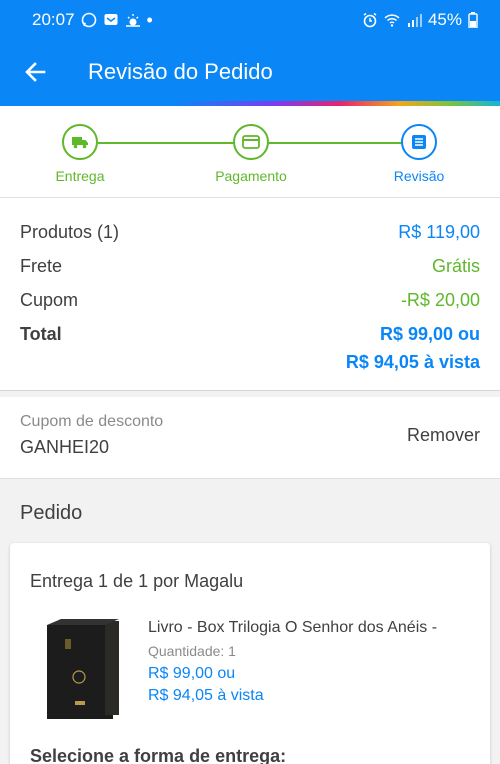 The height and width of the screenshot is (764, 500). What do you see at coordinates (250, 303) in the screenshot?
I see `summary-row-cupom: Cupom -R$ 20,00` at bounding box center [250, 303].